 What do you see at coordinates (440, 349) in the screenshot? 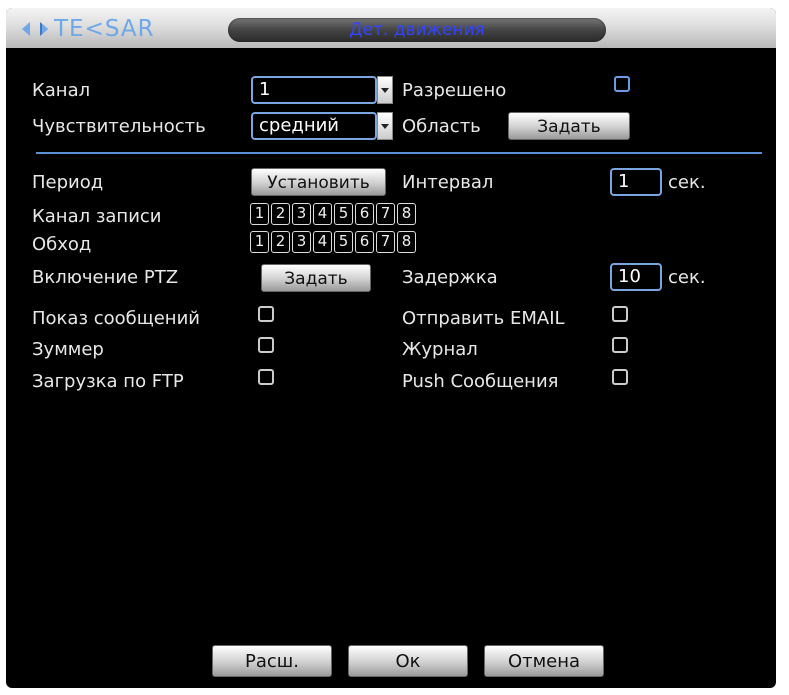
I see `log-label: Журнал` at bounding box center [440, 349].